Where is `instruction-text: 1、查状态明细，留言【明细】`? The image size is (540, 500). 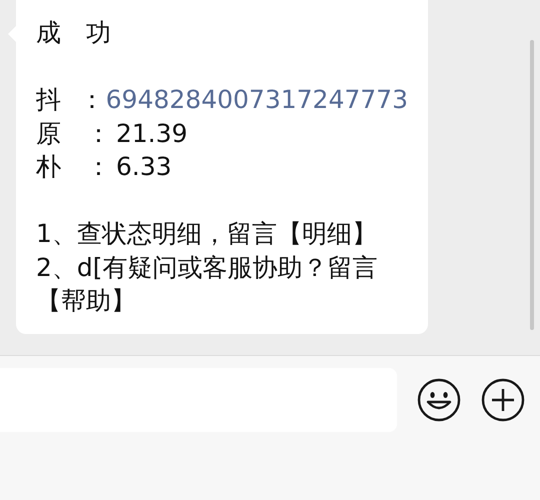
instruction-text: 1、查状态明细，留言【明细】 is located at coordinates (207, 234).